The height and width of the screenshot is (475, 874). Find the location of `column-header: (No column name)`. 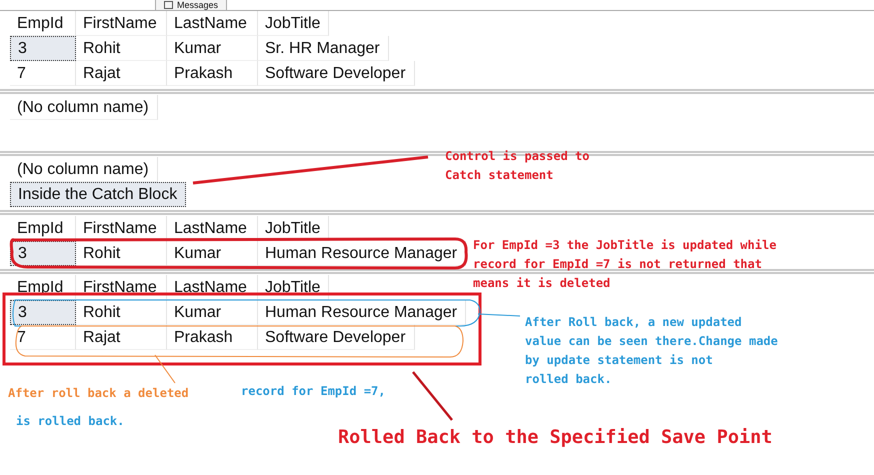

column-header: (No column name) is located at coordinates (84, 107).